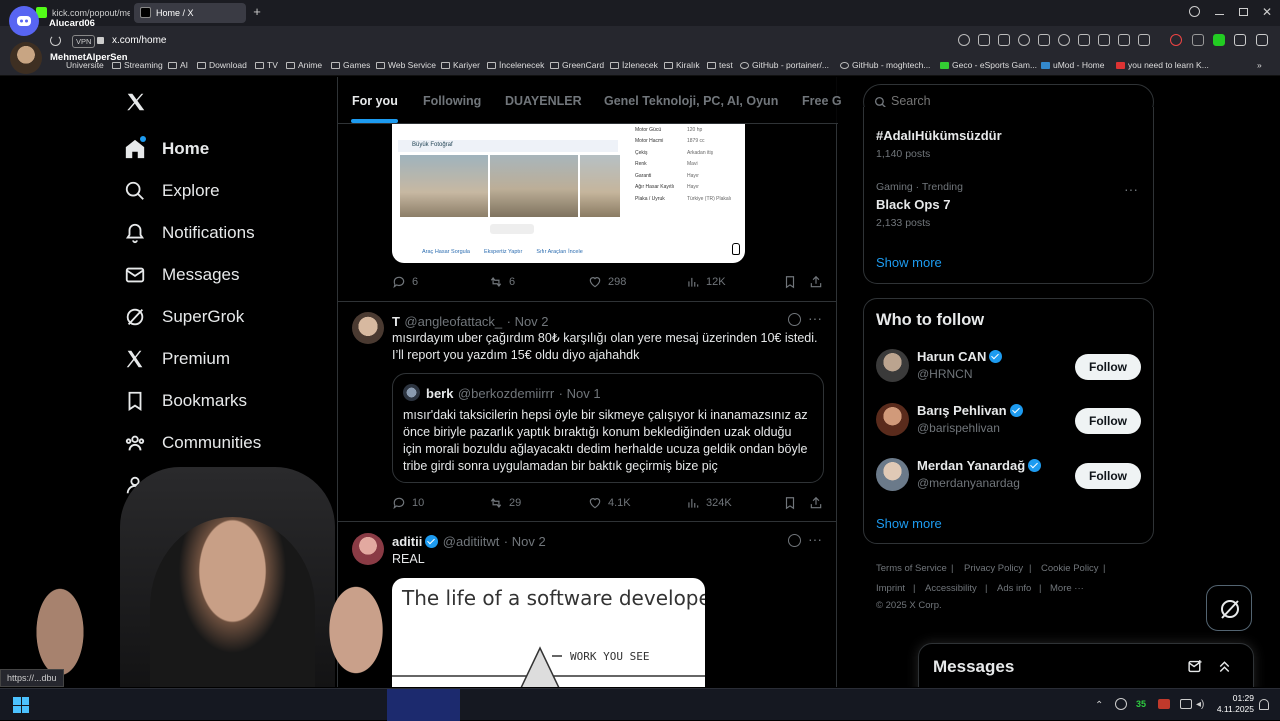  Describe the element at coordinates (505, 503) in the screenshot. I see `tweet2-repost: 29` at that location.